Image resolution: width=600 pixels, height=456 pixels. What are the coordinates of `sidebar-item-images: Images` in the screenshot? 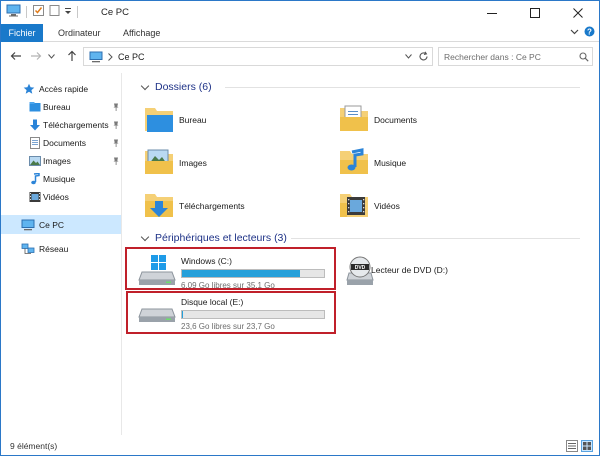 It's located at (61, 161).